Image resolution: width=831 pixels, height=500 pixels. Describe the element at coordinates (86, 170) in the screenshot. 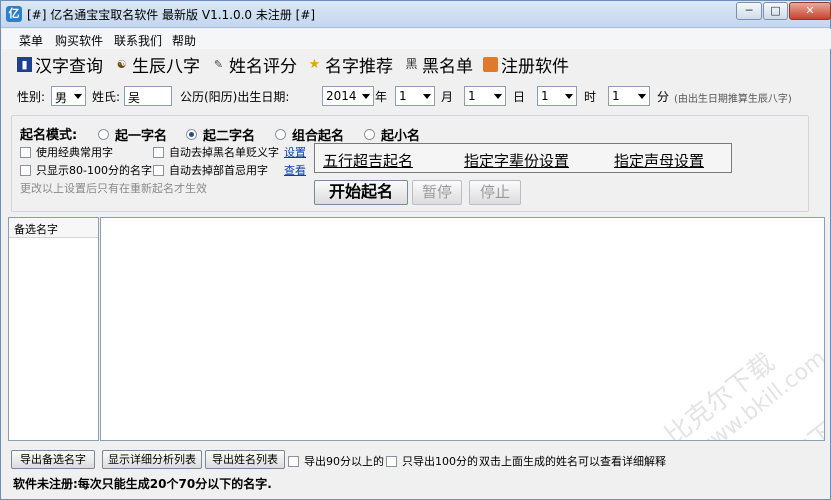

I see `checkbox-only-80-100: 只显示80-100分的名字` at that location.